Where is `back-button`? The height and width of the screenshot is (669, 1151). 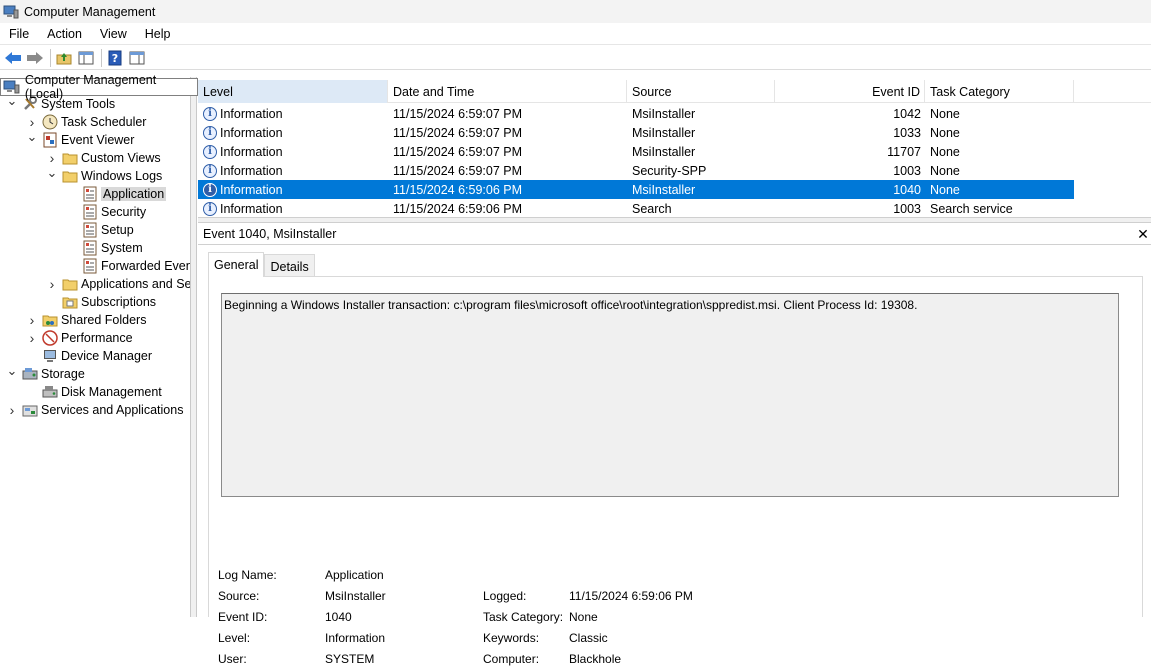
back-button is located at coordinates (13, 58).